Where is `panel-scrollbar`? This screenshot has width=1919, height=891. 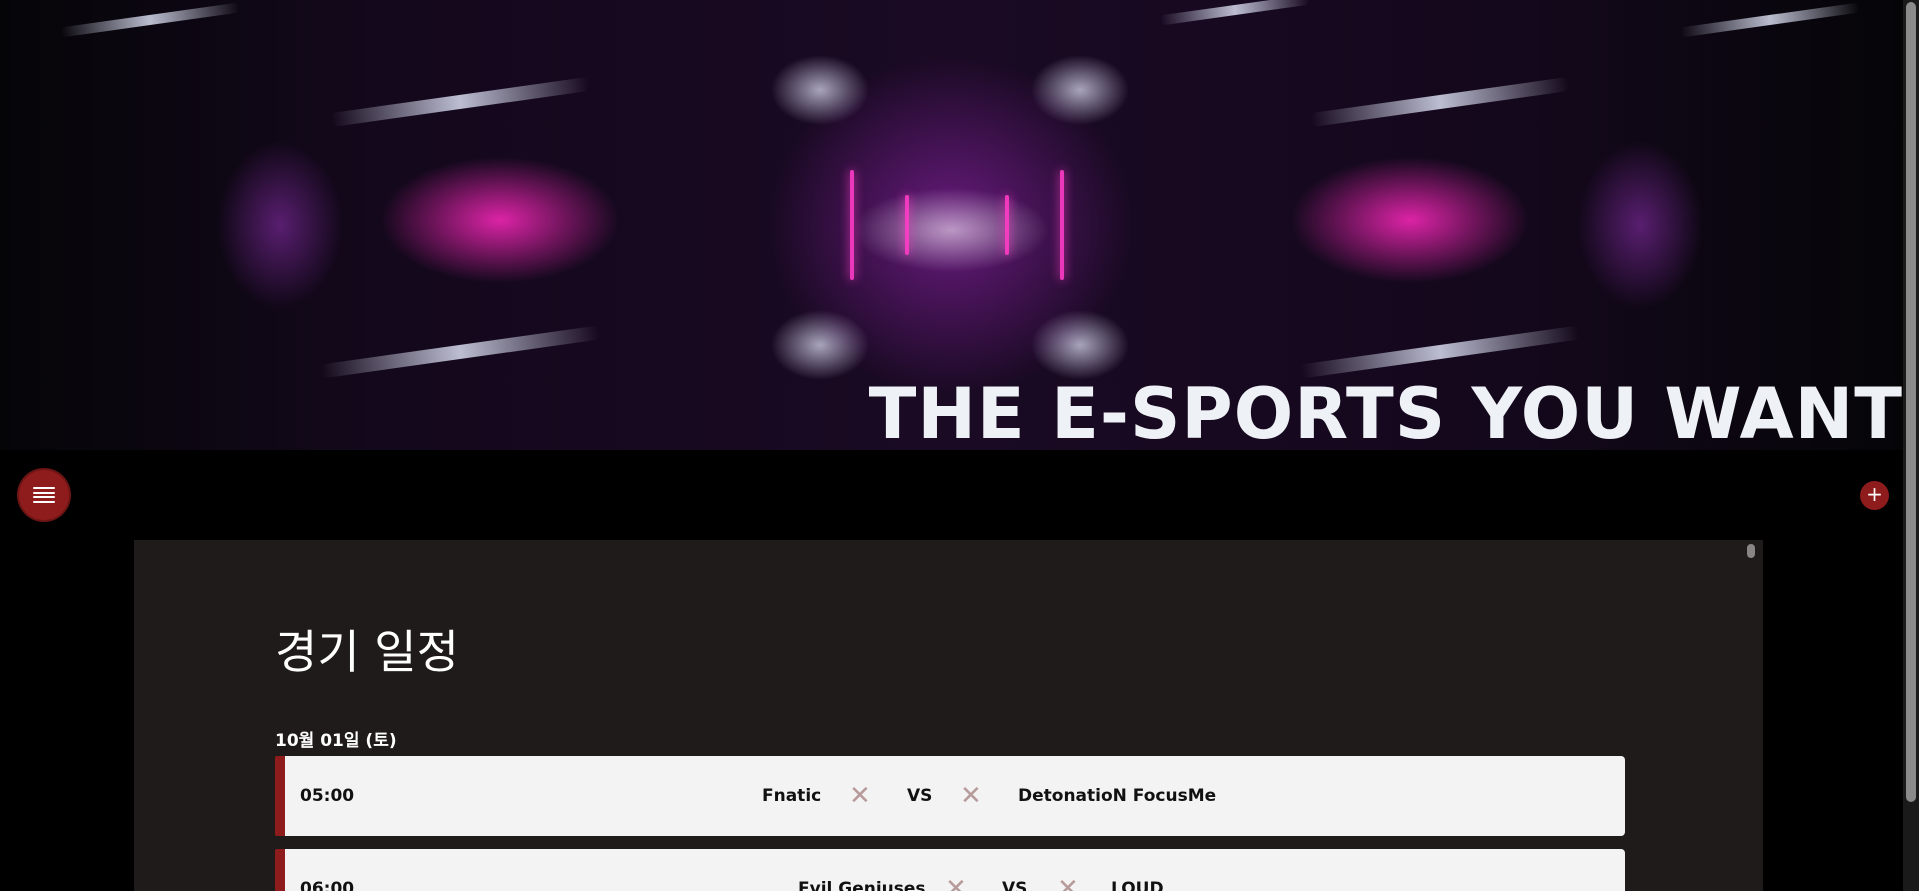
panel-scrollbar is located at coordinates (1751, 551).